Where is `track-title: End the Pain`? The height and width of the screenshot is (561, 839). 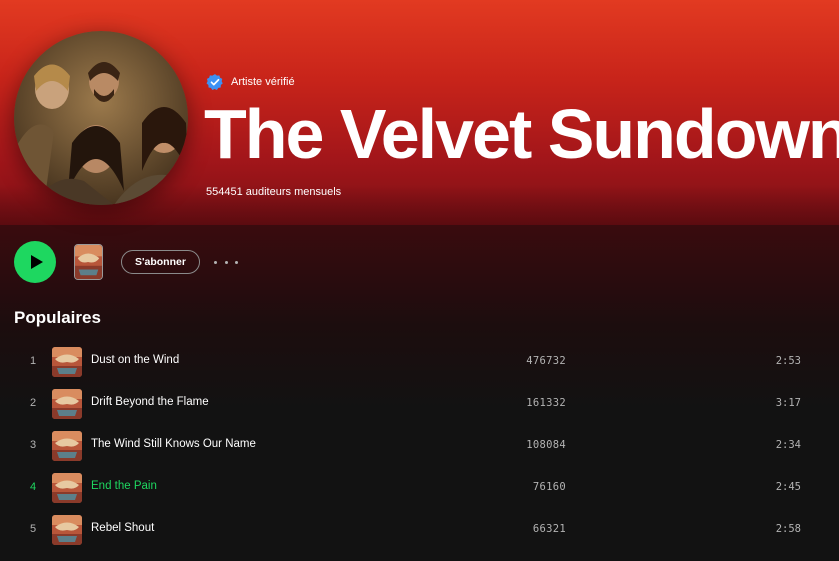
track-title: End the Pain is located at coordinates (124, 486).